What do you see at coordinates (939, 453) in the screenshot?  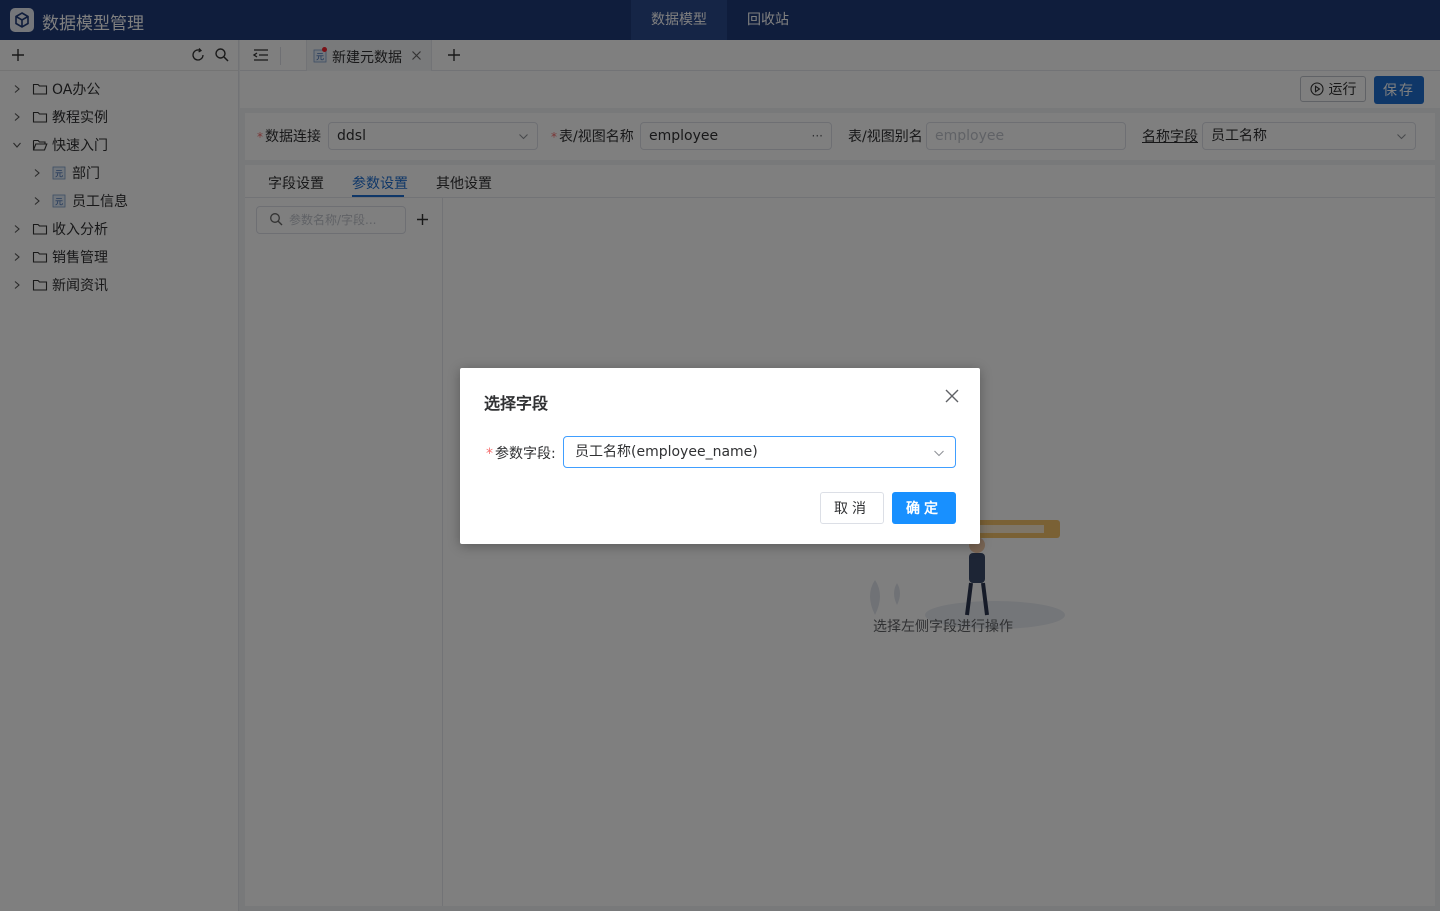 I see `chevron-down-icon` at bounding box center [939, 453].